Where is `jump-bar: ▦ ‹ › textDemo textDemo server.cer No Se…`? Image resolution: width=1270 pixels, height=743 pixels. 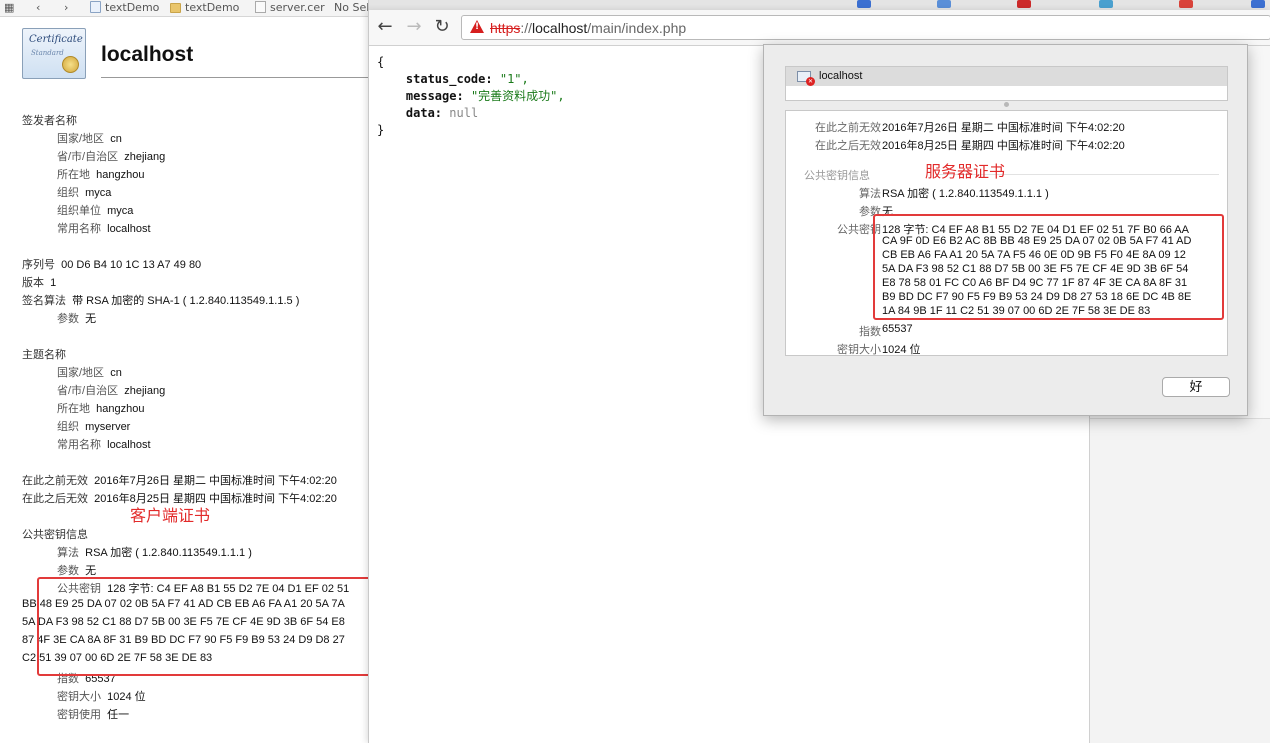 jump-bar: ▦ ‹ › textDemo textDemo server.cer No Se… is located at coordinates (185, 8).